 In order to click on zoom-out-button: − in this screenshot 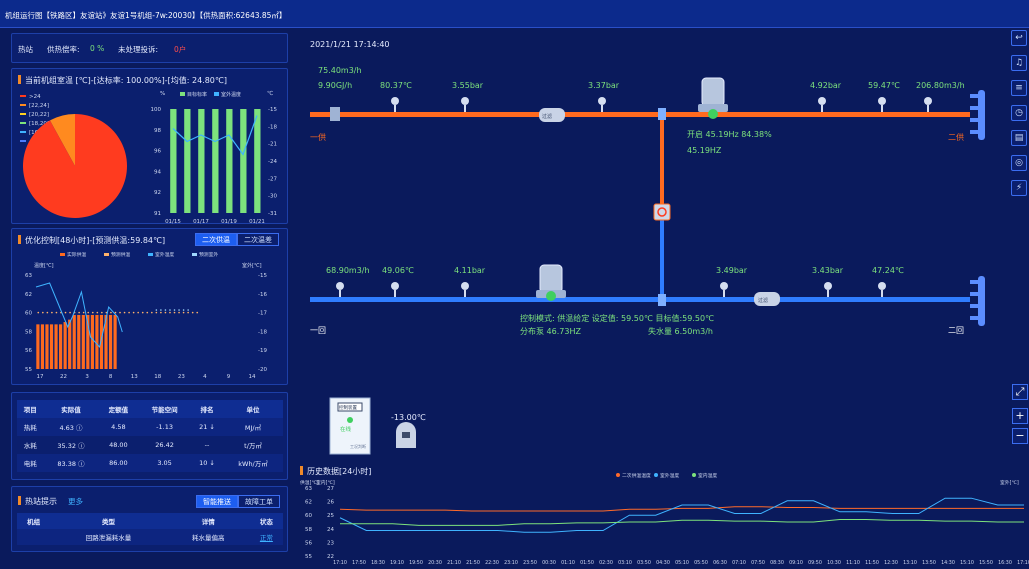, I will do `click(1020, 436)`.